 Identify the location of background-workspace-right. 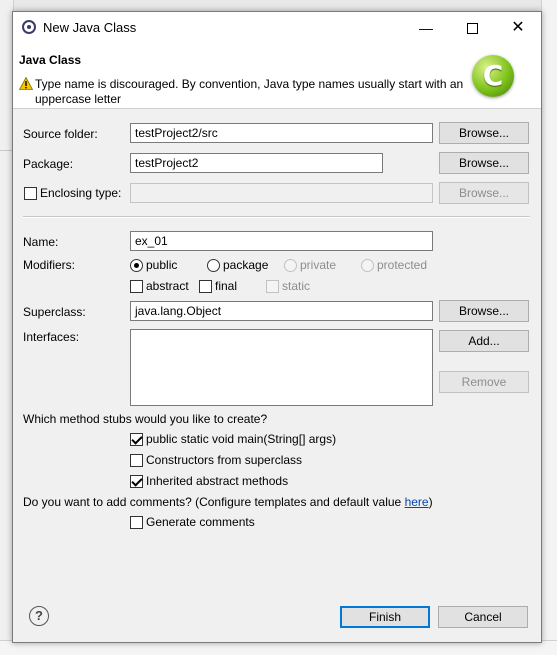
(549, 327).